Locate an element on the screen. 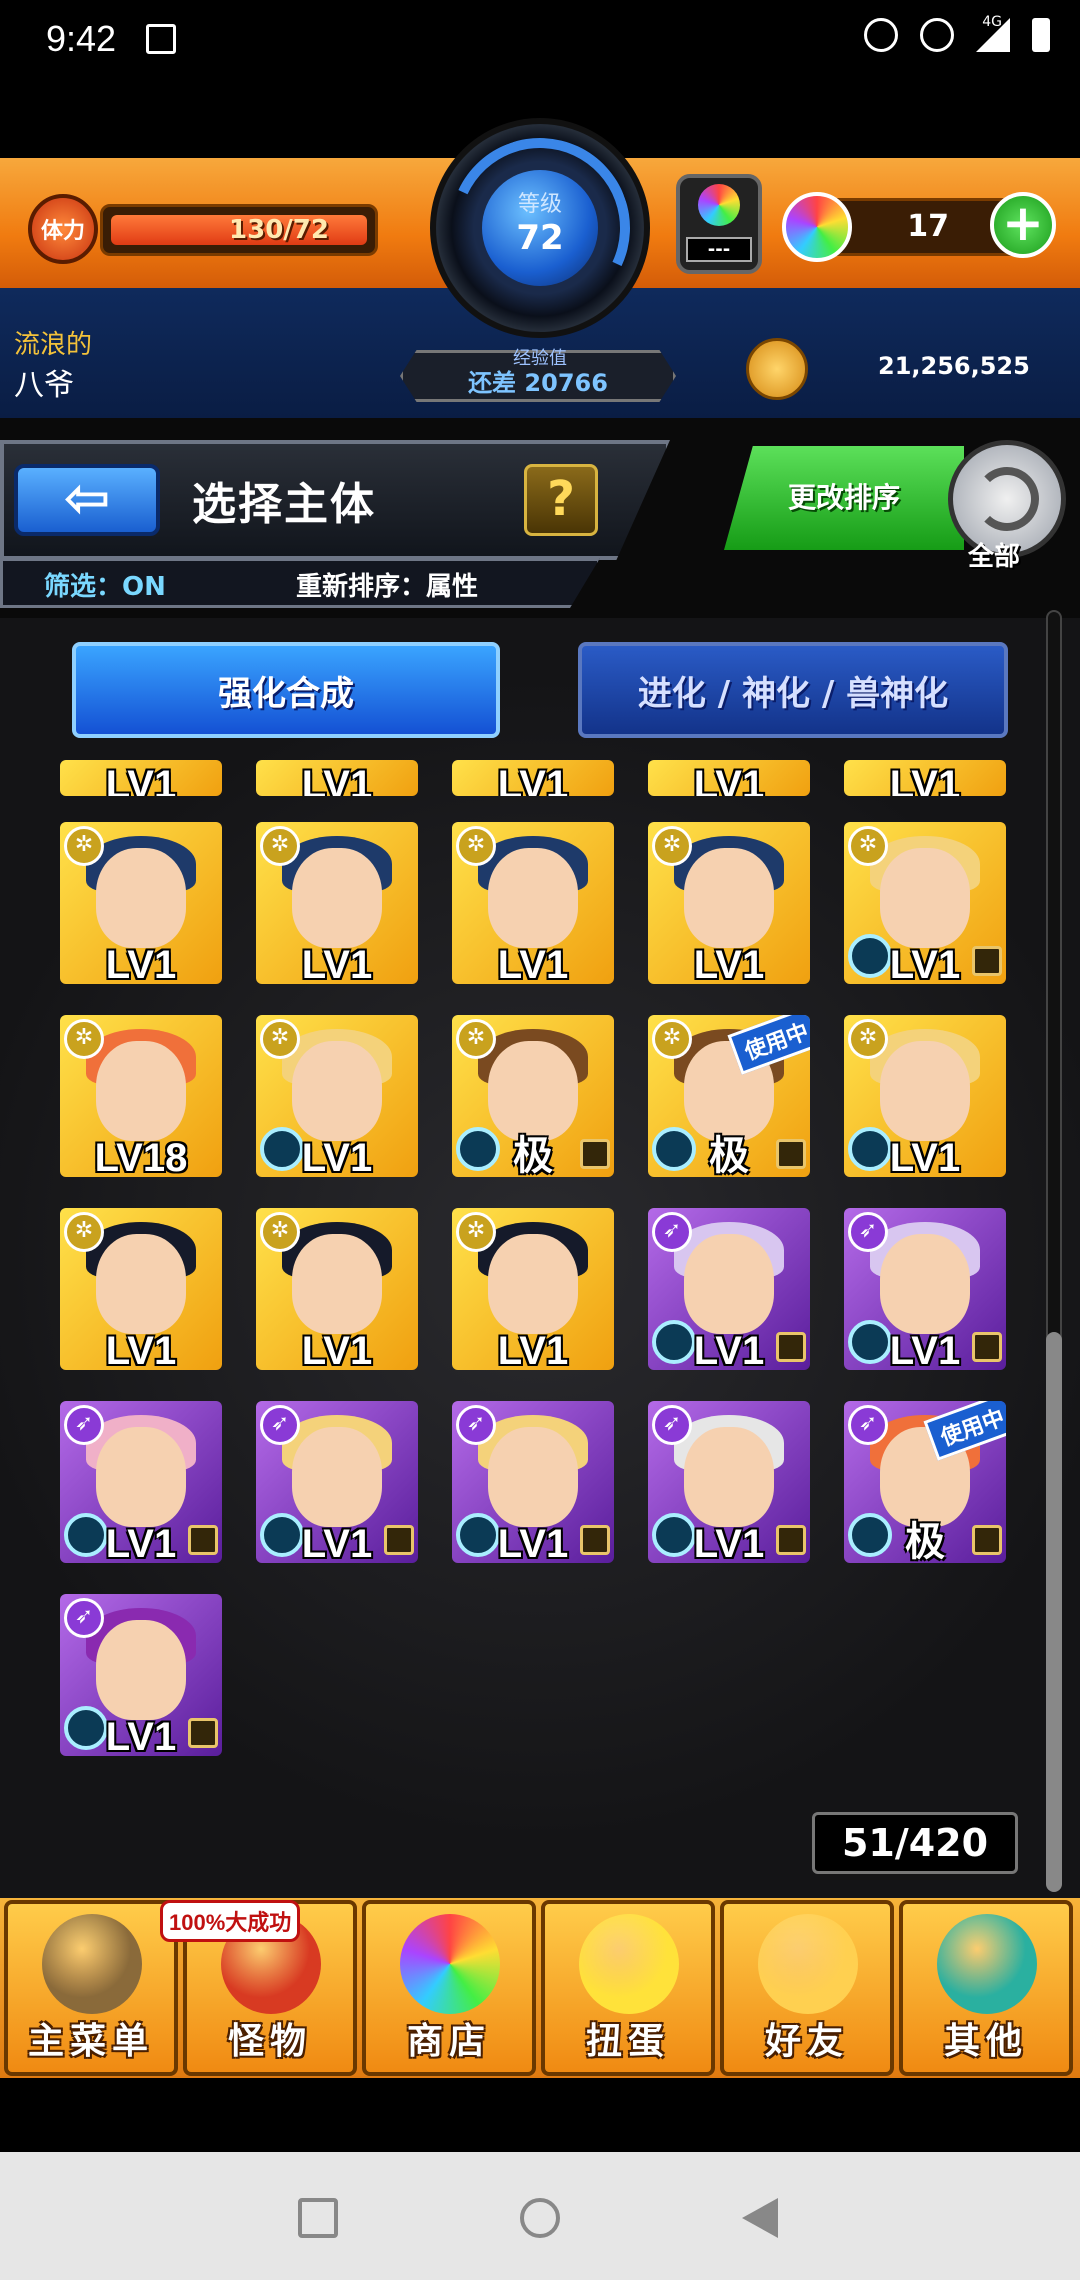  level-core: 等级 72 is located at coordinates (540, 228).